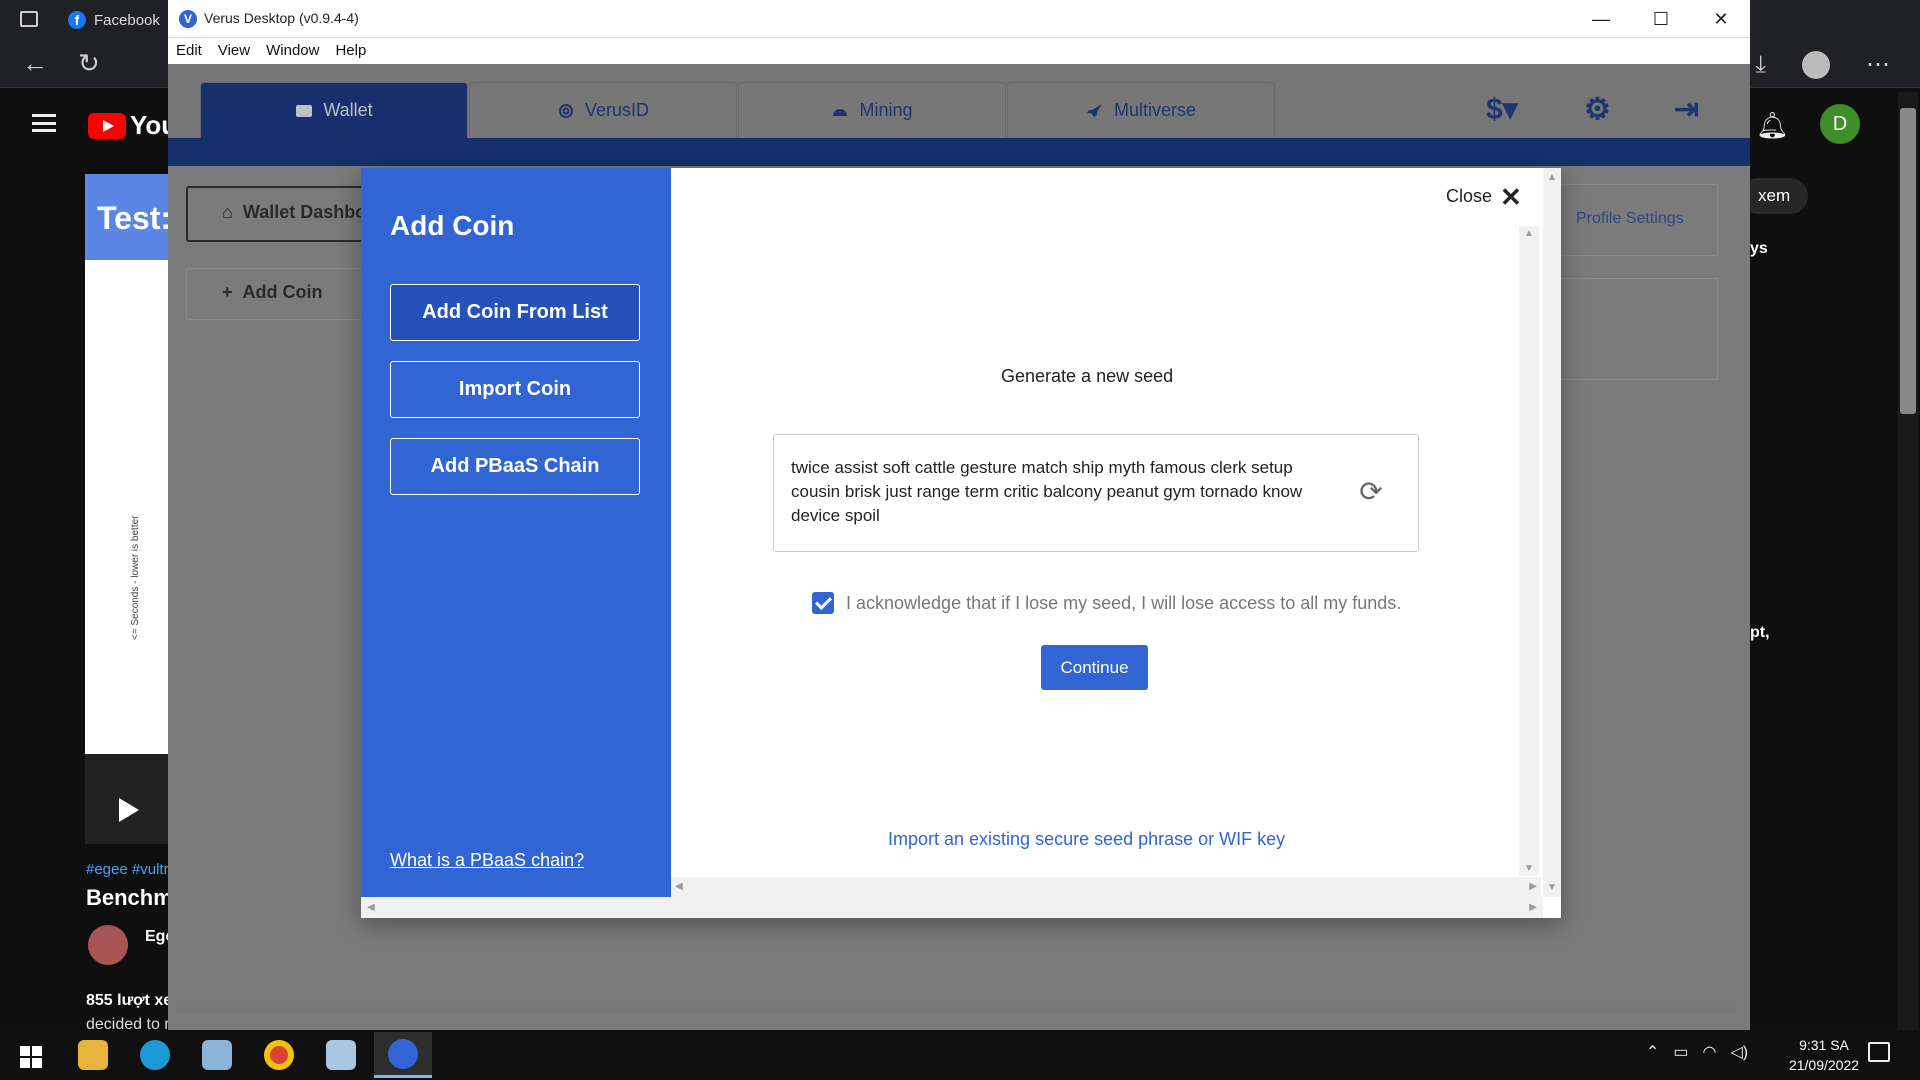  What do you see at coordinates (1511, 196) in the screenshot?
I see `close-icon: ✕` at bounding box center [1511, 196].